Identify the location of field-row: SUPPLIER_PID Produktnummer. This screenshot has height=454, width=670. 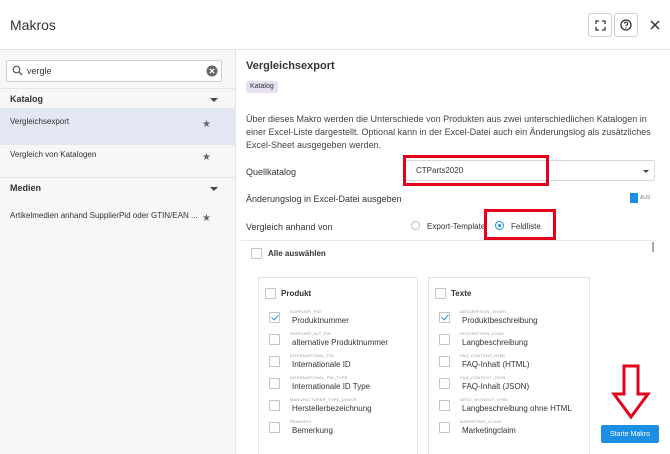
(338, 319).